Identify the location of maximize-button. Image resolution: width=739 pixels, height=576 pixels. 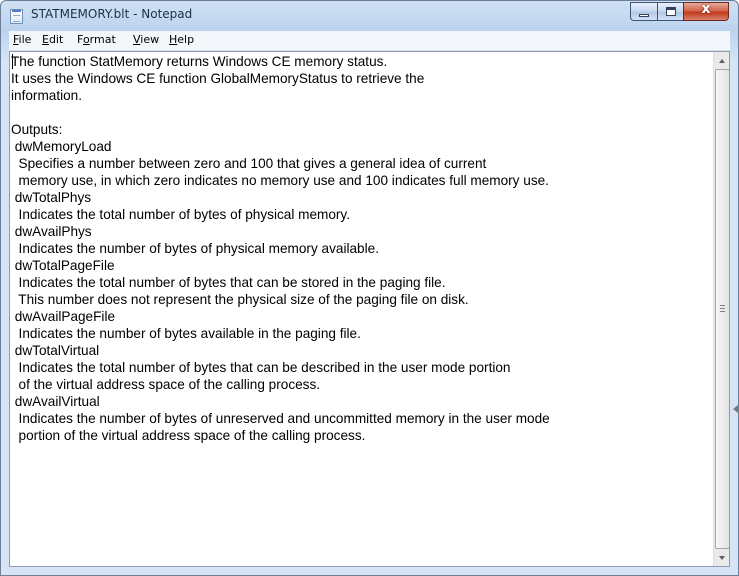
(670, 11).